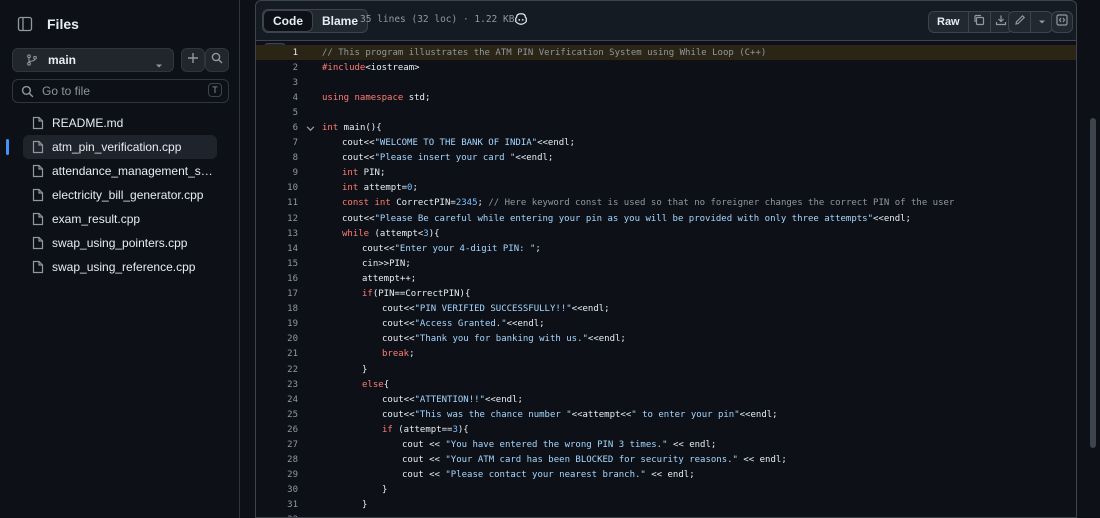 The width and height of the screenshot is (1100, 518). What do you see at coordinates (277, 188) in the screenshot?
I see `line-number: 10` at bounding box center [277, 188].